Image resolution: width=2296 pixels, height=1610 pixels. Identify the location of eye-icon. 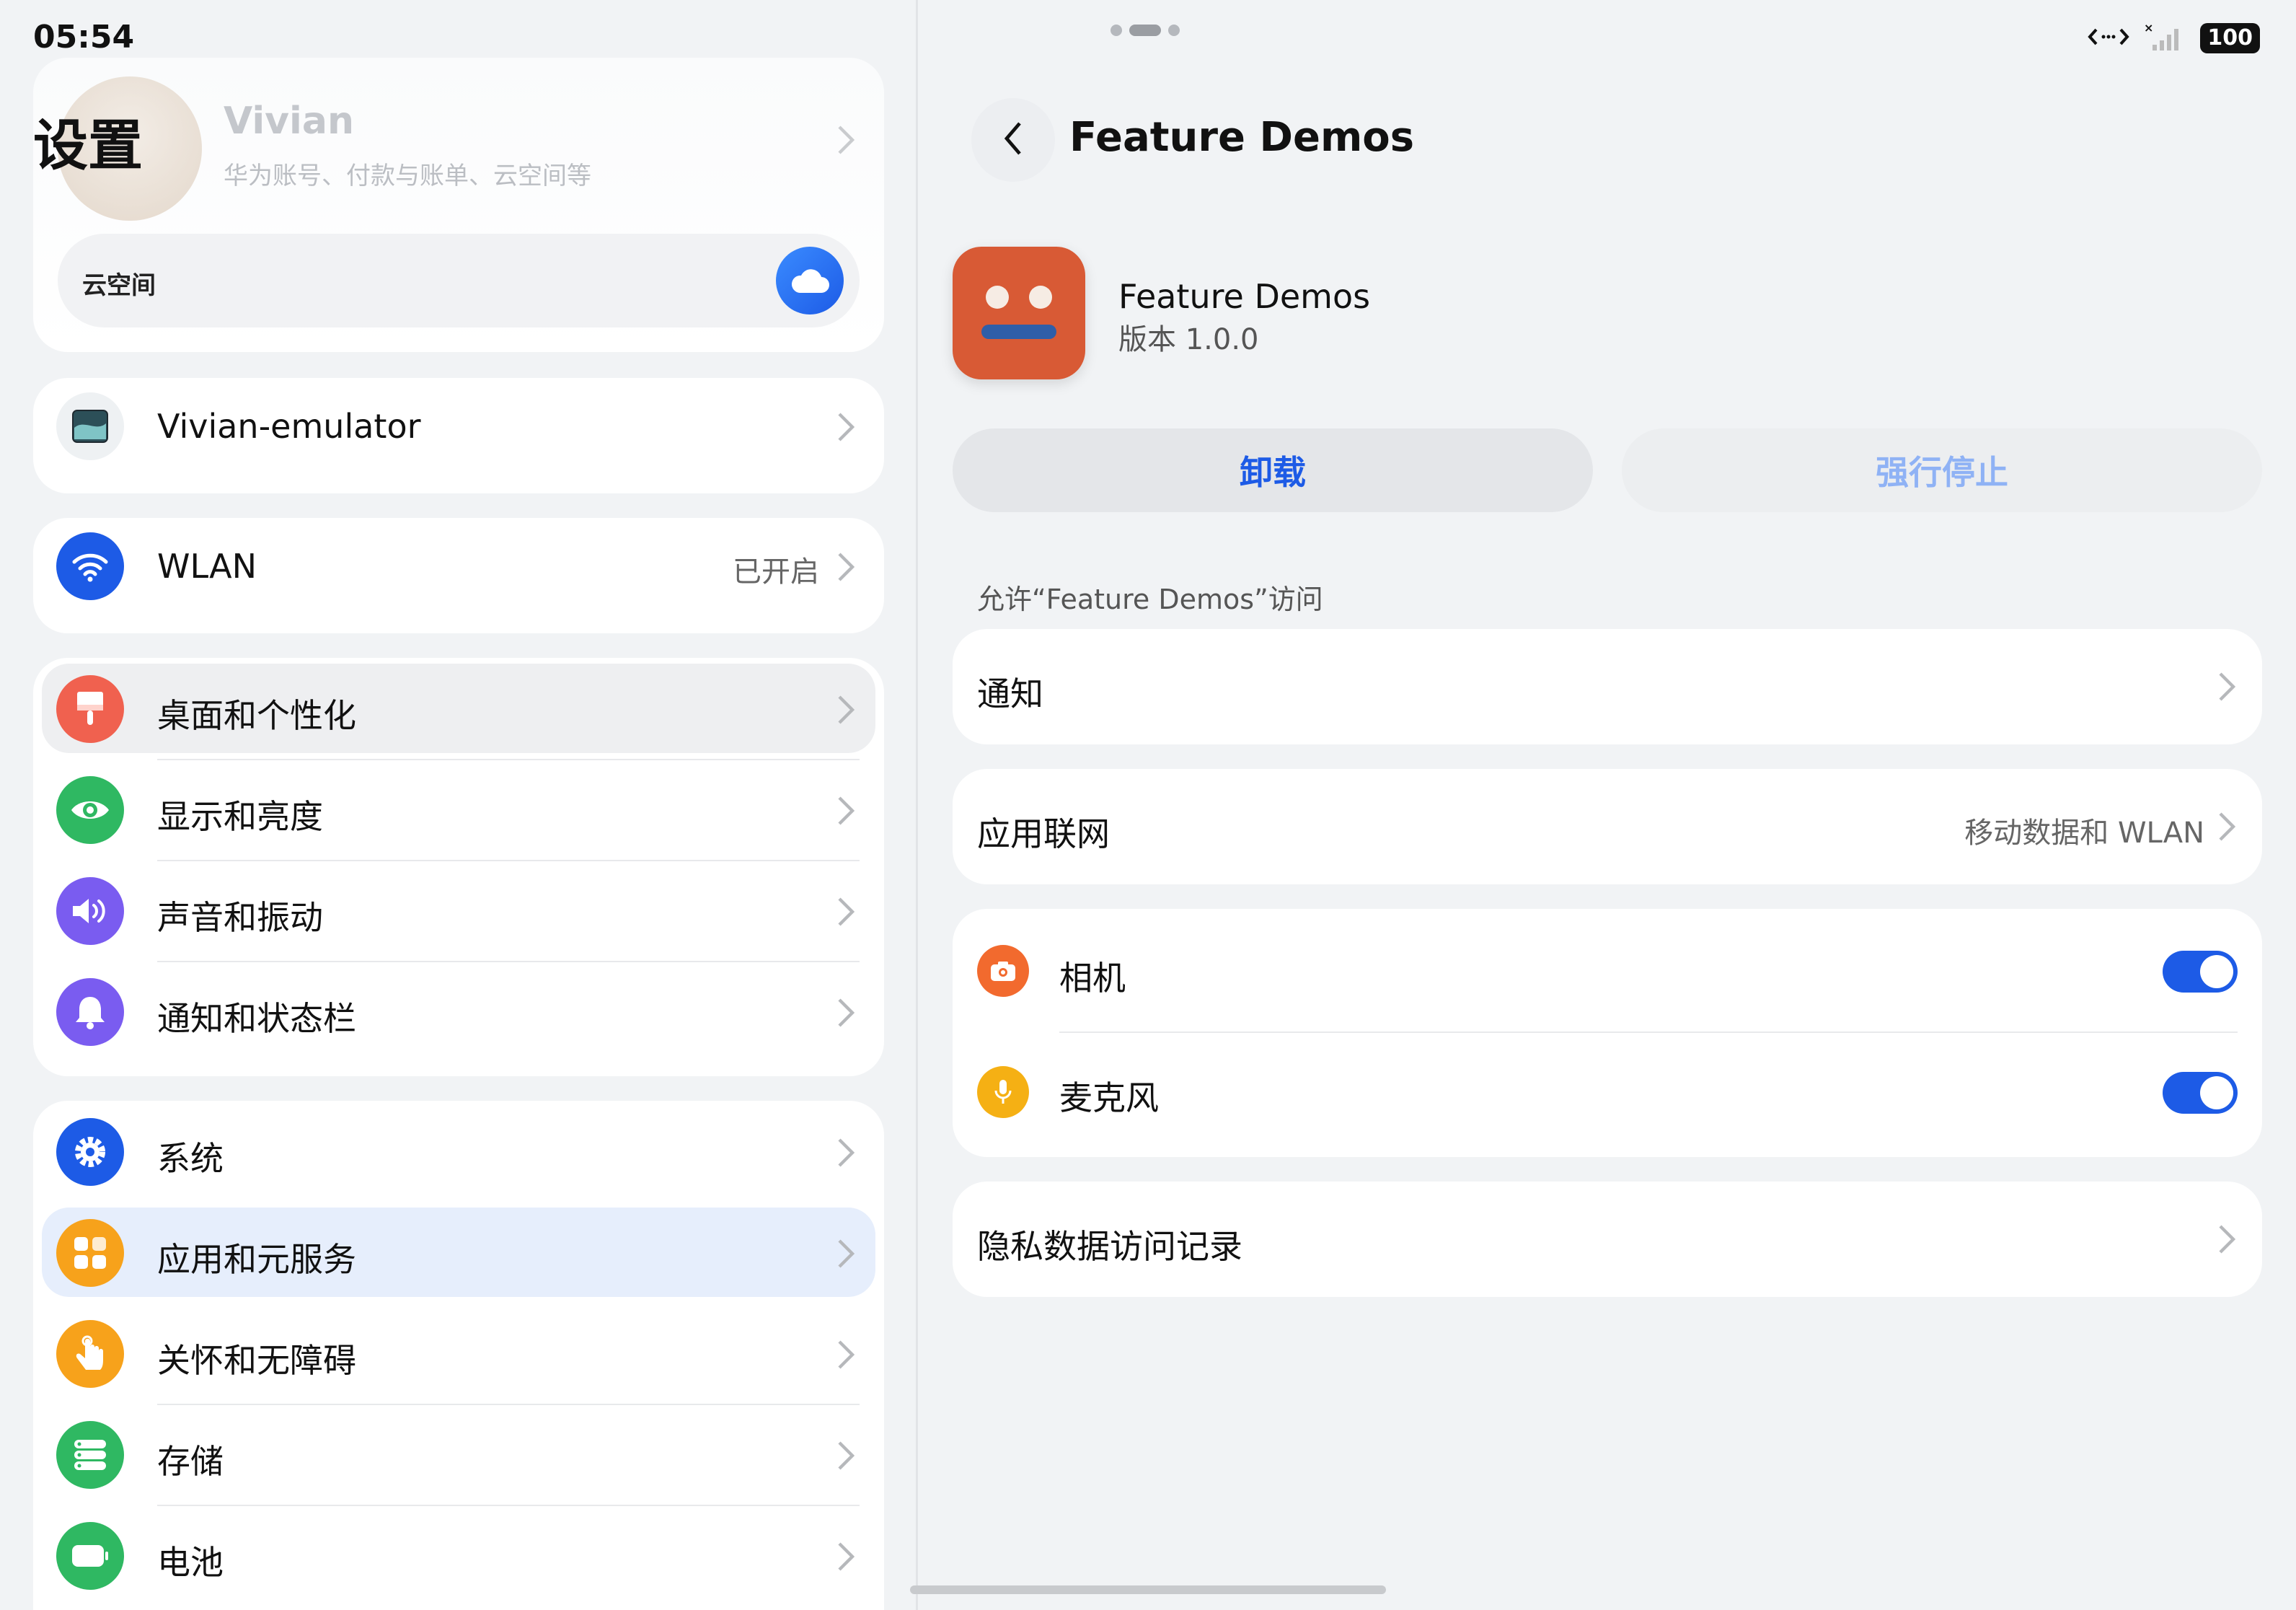
(90, 810).